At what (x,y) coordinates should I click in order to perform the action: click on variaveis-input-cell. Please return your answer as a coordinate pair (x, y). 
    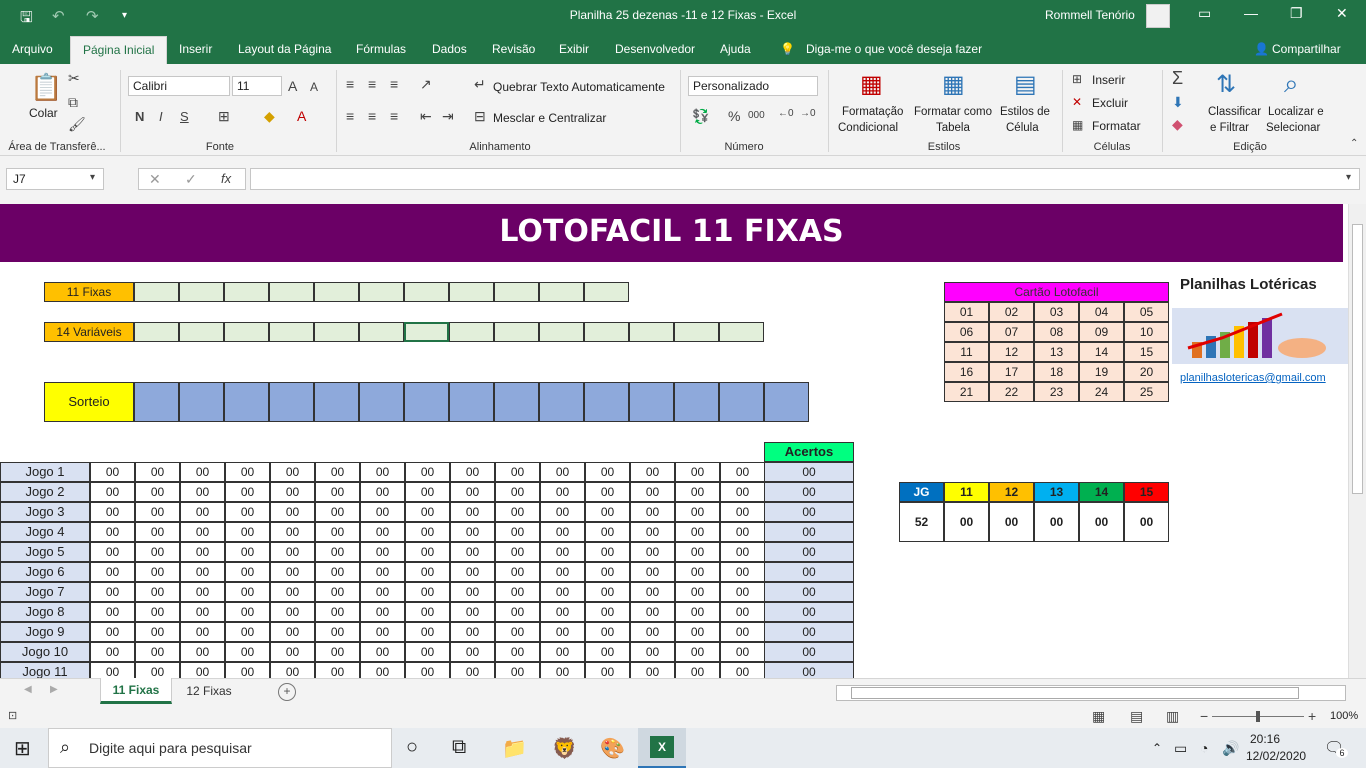
    Looking at the image, I should click on (471, 332).